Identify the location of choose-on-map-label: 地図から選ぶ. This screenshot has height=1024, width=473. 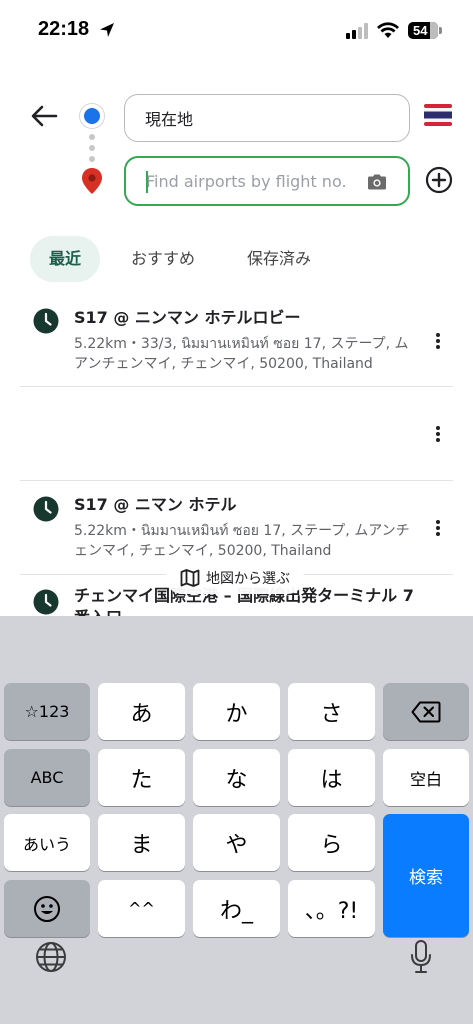
(248, 579).